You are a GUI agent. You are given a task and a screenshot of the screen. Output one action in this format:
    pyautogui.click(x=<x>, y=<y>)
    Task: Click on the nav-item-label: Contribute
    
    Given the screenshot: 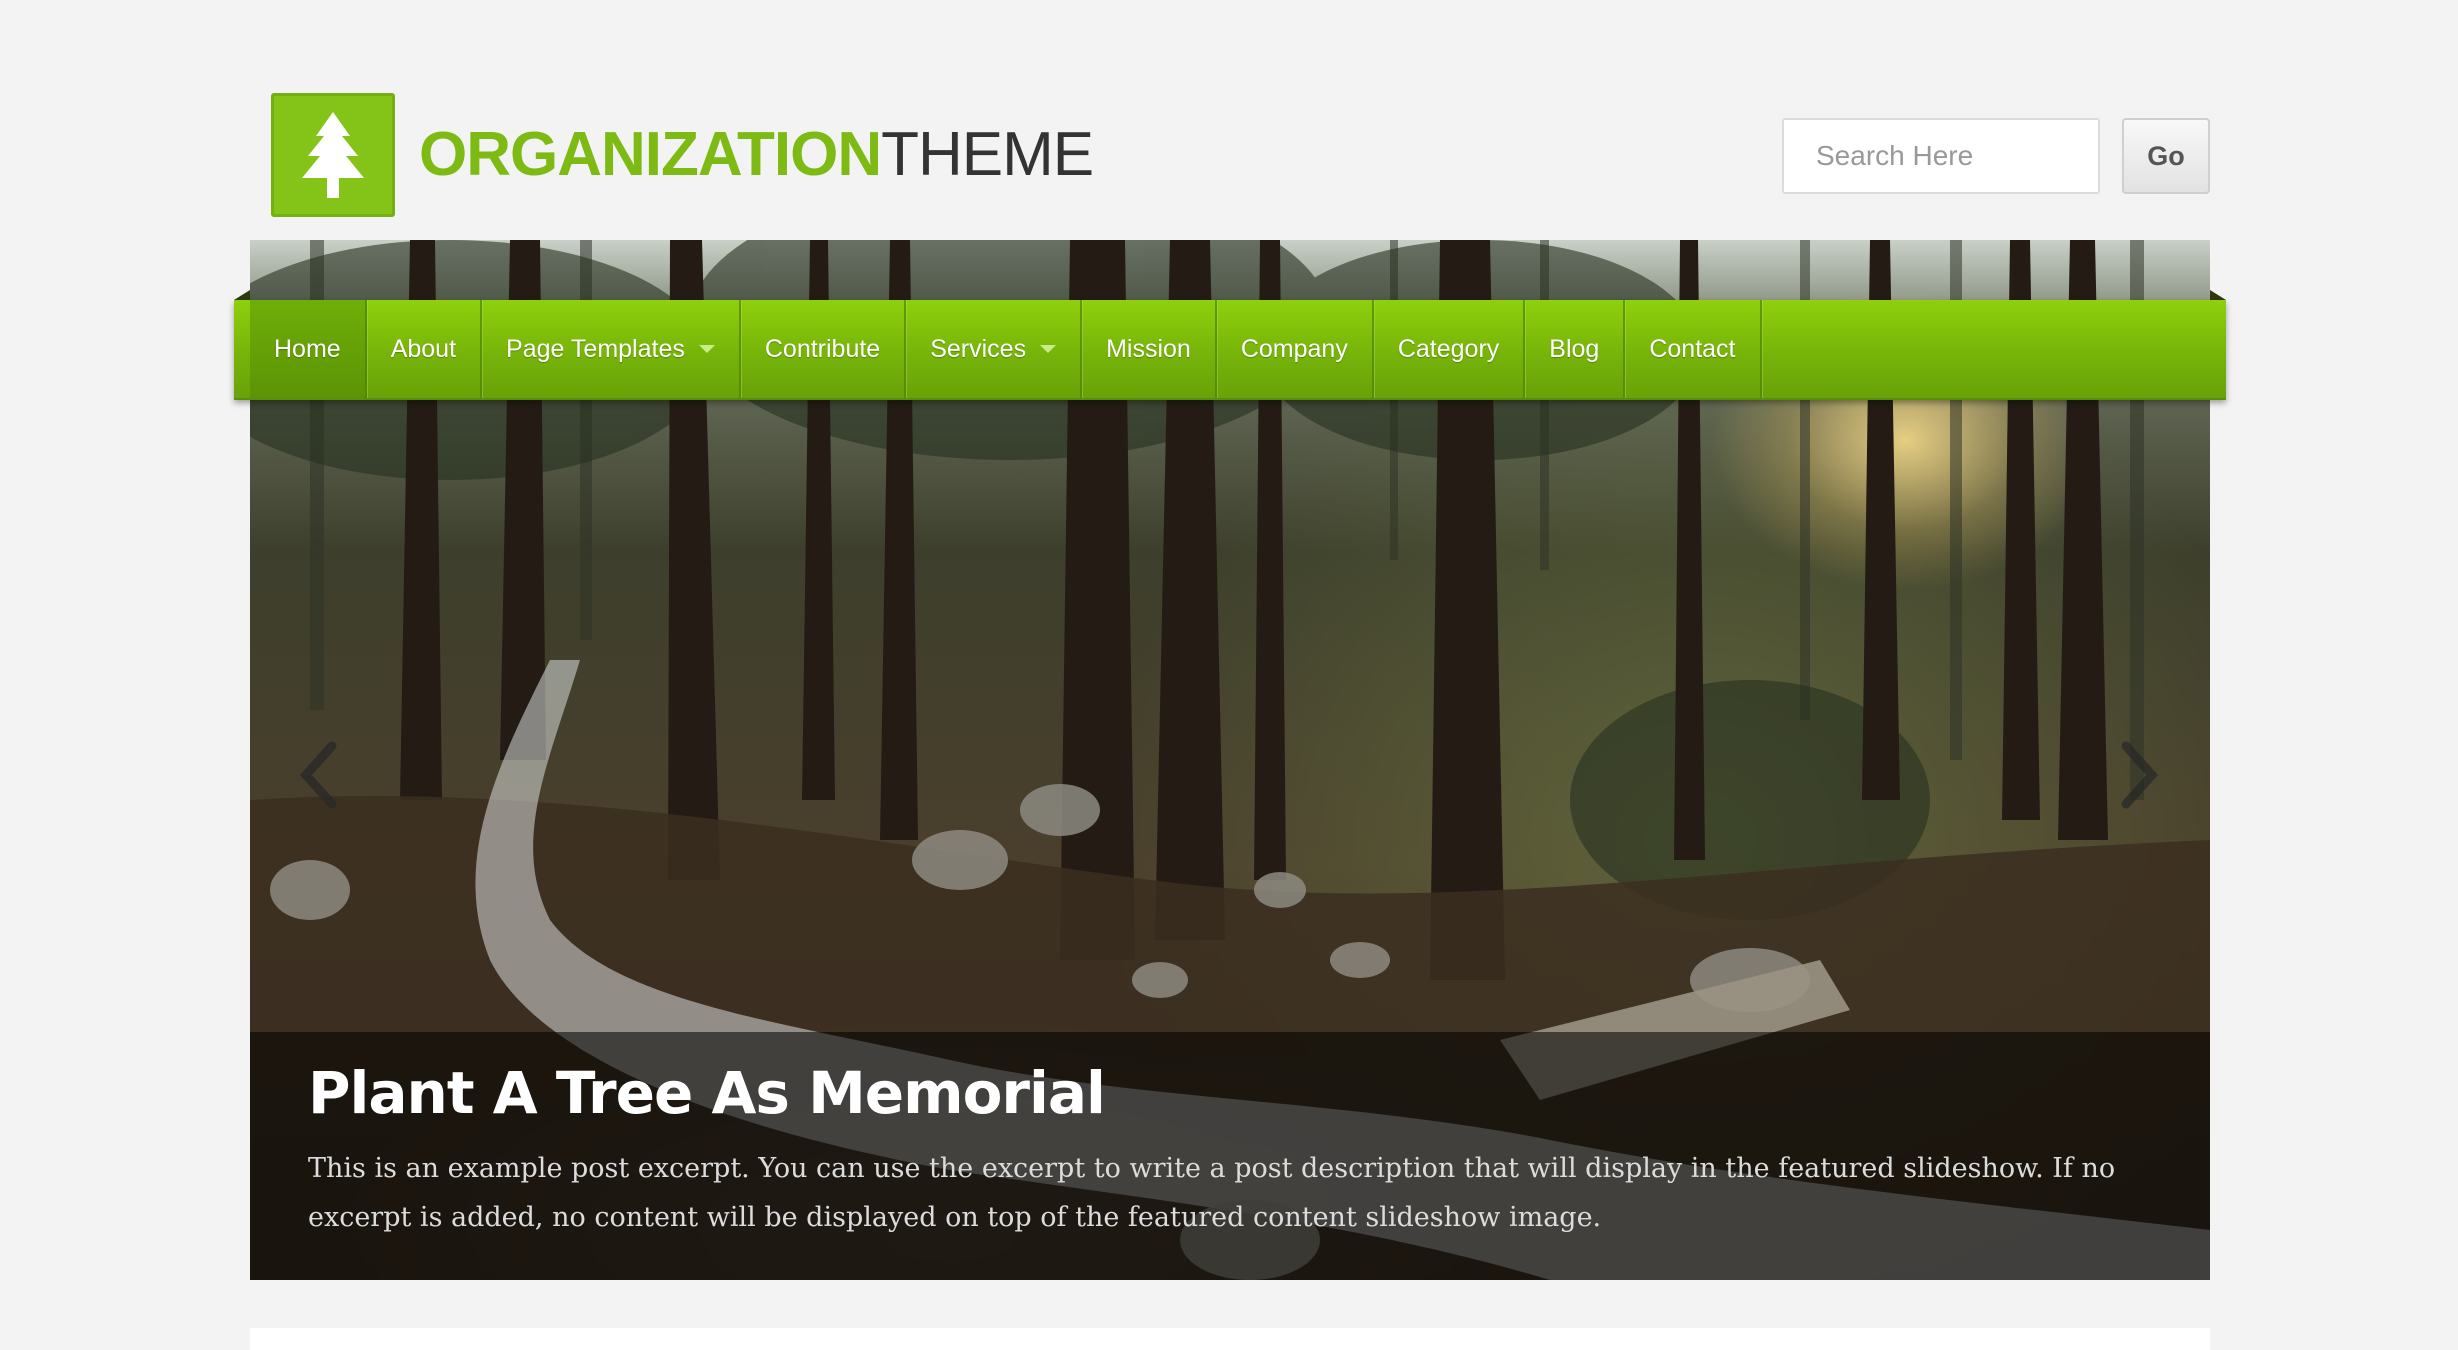 What is the action you would take?
    pyautogui.click(x=822, y=348)
    